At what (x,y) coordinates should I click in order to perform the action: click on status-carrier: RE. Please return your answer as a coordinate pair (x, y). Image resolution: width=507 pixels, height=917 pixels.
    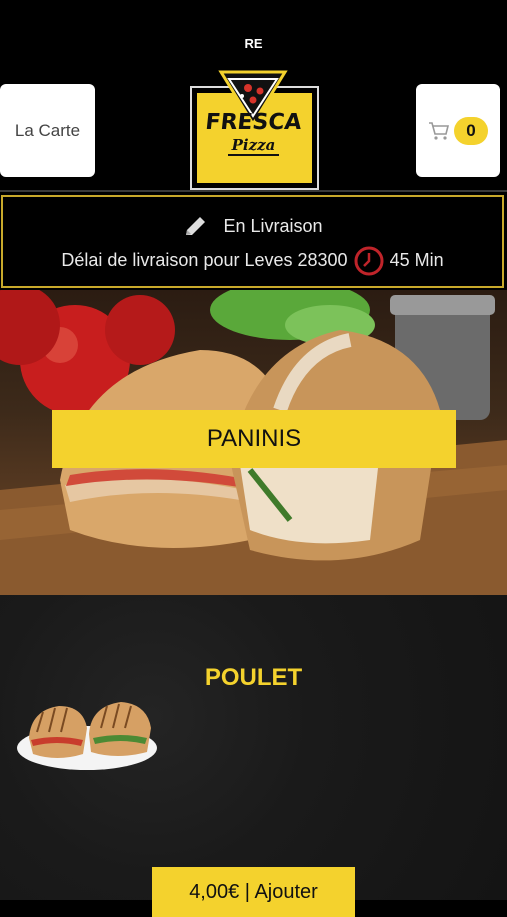
    Looking at the image, I should click on (253, 43).